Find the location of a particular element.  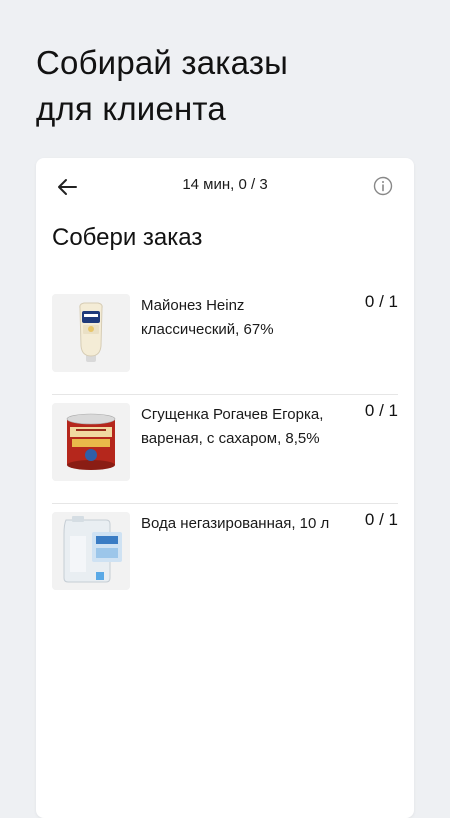

product-name: Вода негазированная, 10 л is located at coordinates (235, 523).